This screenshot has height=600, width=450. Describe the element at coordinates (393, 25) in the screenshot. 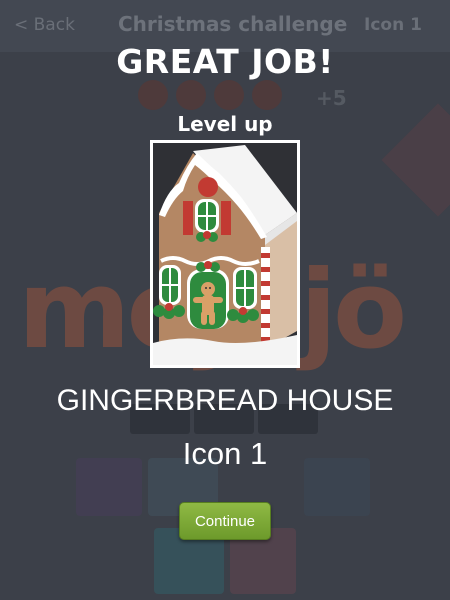

I see `level-indicator: Icon 1` at that location.